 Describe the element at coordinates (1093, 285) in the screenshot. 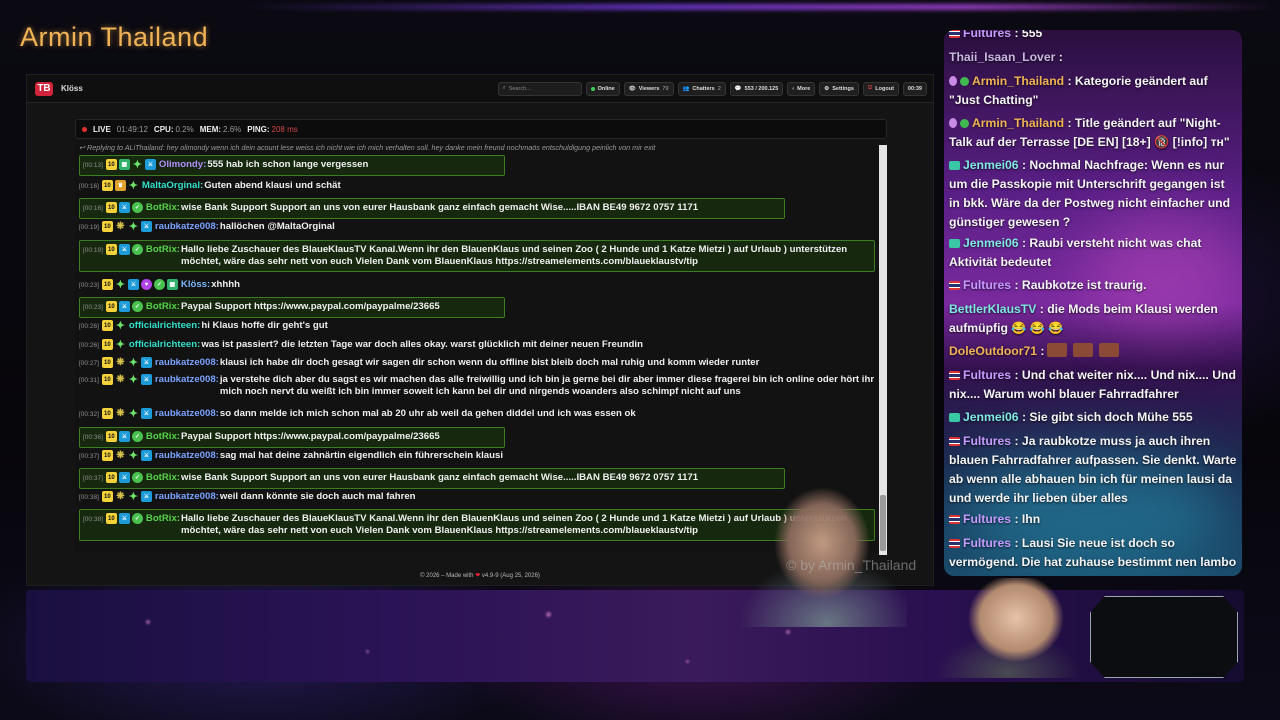

I see `overlay-chat-message: Fultures : Raubkotze ist traurig.` at that location.